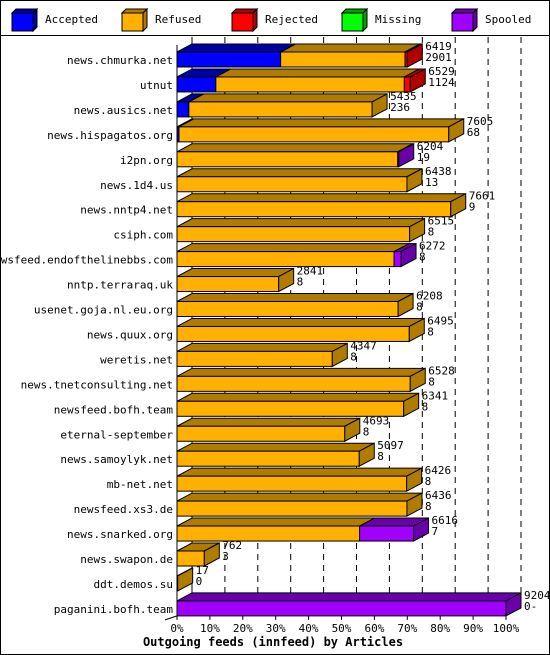  Describe the element at coordinates (185, 579) in the screenshot. I see `bar-side-refused` at that location.